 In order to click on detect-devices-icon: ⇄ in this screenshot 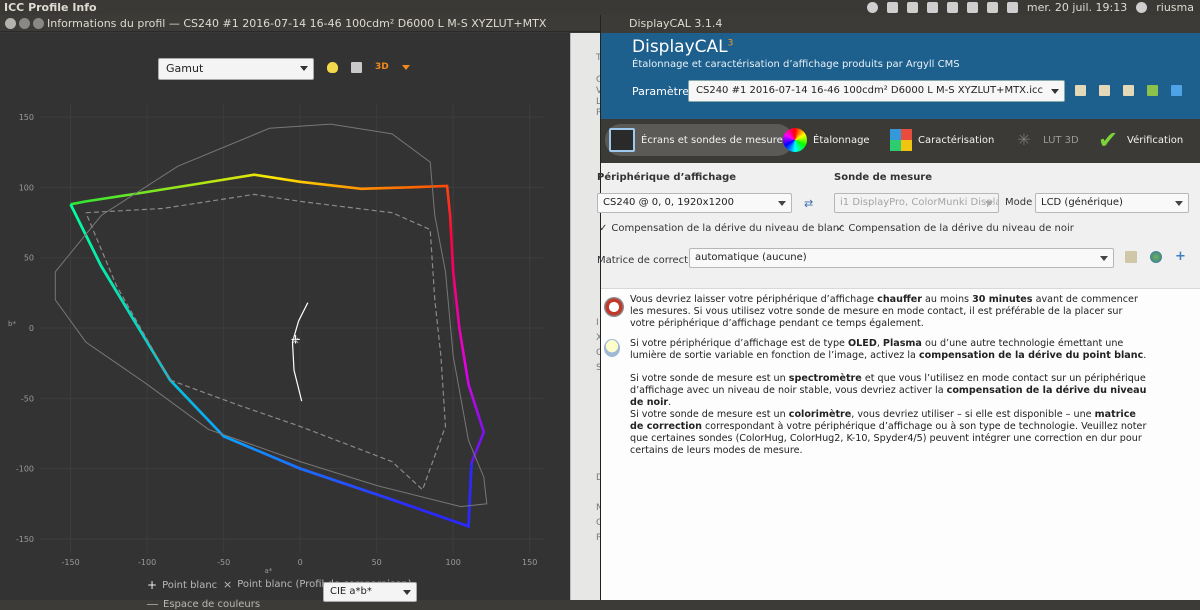, I will do `click(810, 203)`.